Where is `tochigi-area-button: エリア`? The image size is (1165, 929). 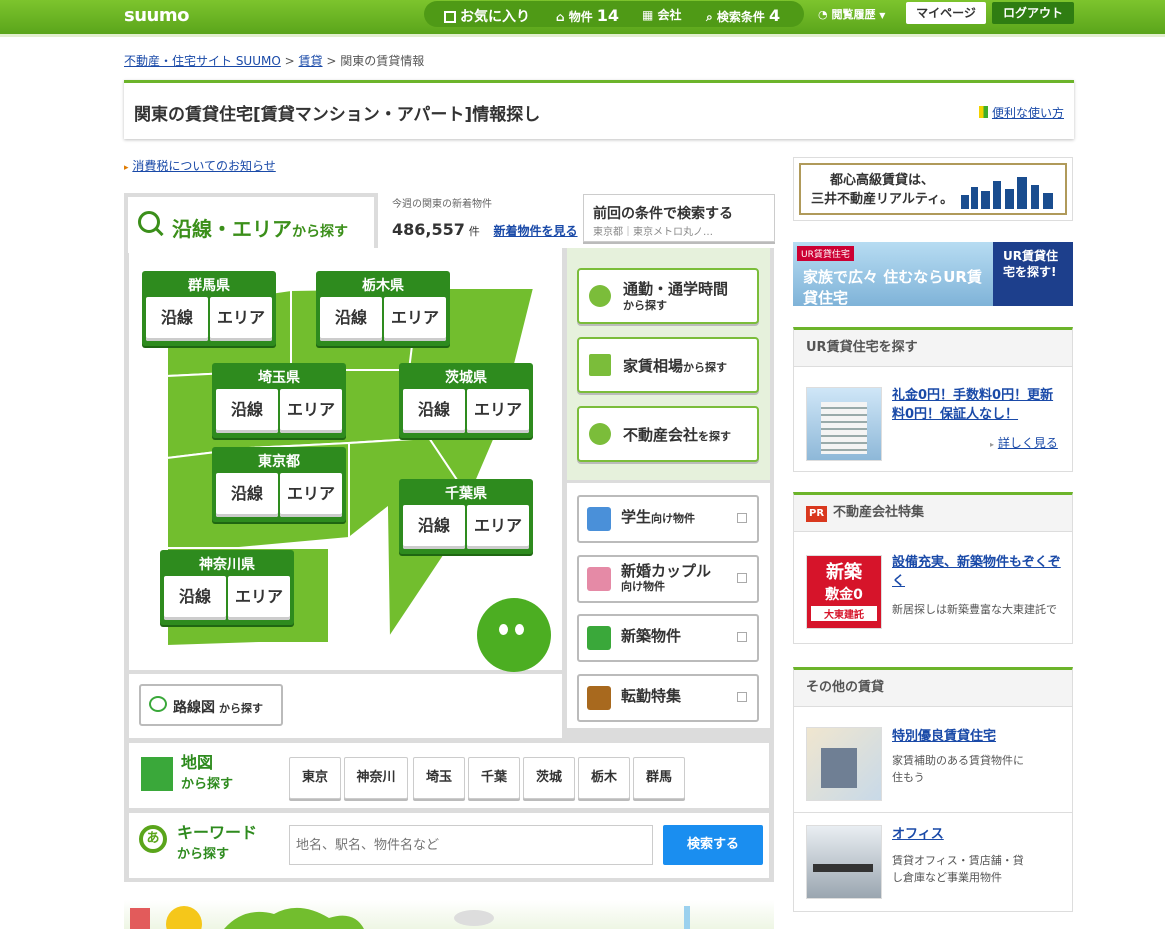
tochigi-area-button: エリア is located at coordinates (415, 319).